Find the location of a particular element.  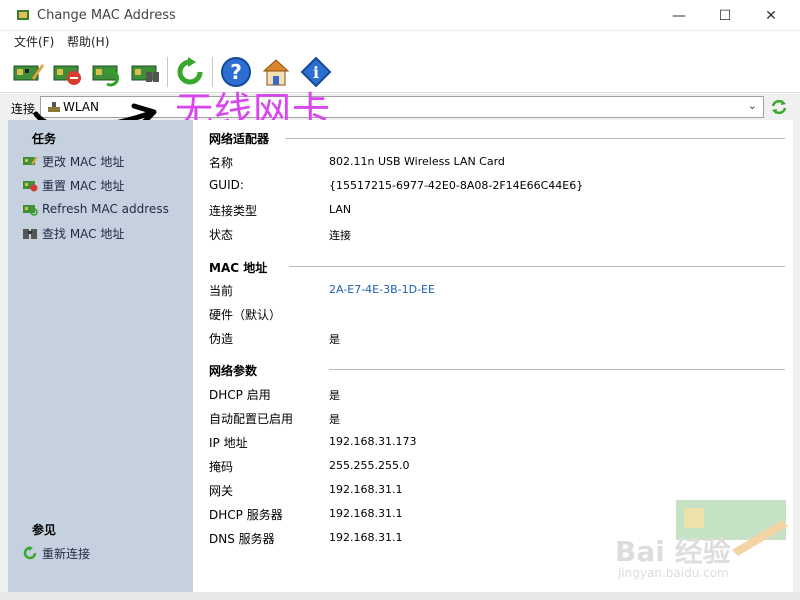

watermark-text: Bai 经验 is located at coordinates (673, 551).